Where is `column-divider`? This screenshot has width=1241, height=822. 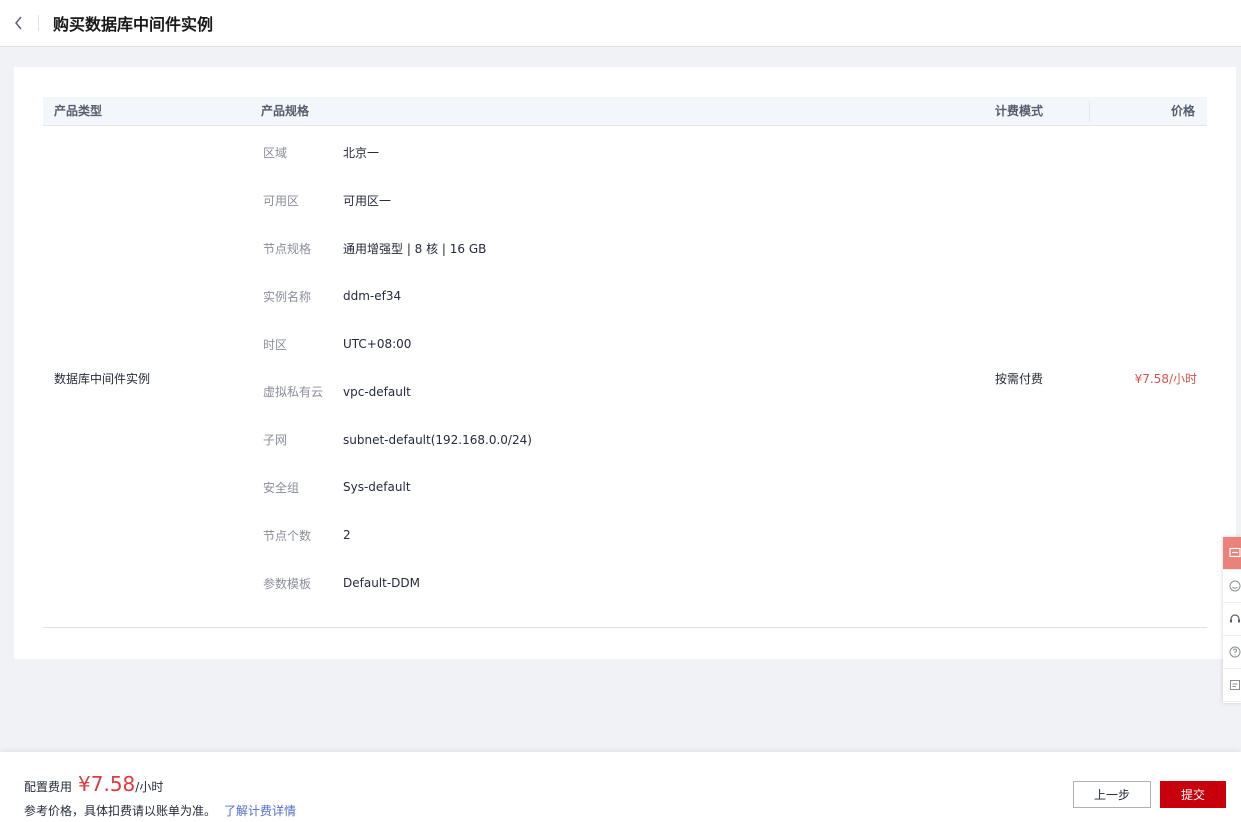 column-divider is located at coordinates (1089, 111).